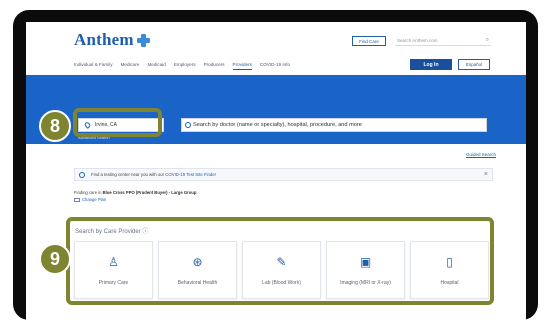 This screenshot has width=552, height=326. I want to click on nav-producers: Producers, so click(214, 66).